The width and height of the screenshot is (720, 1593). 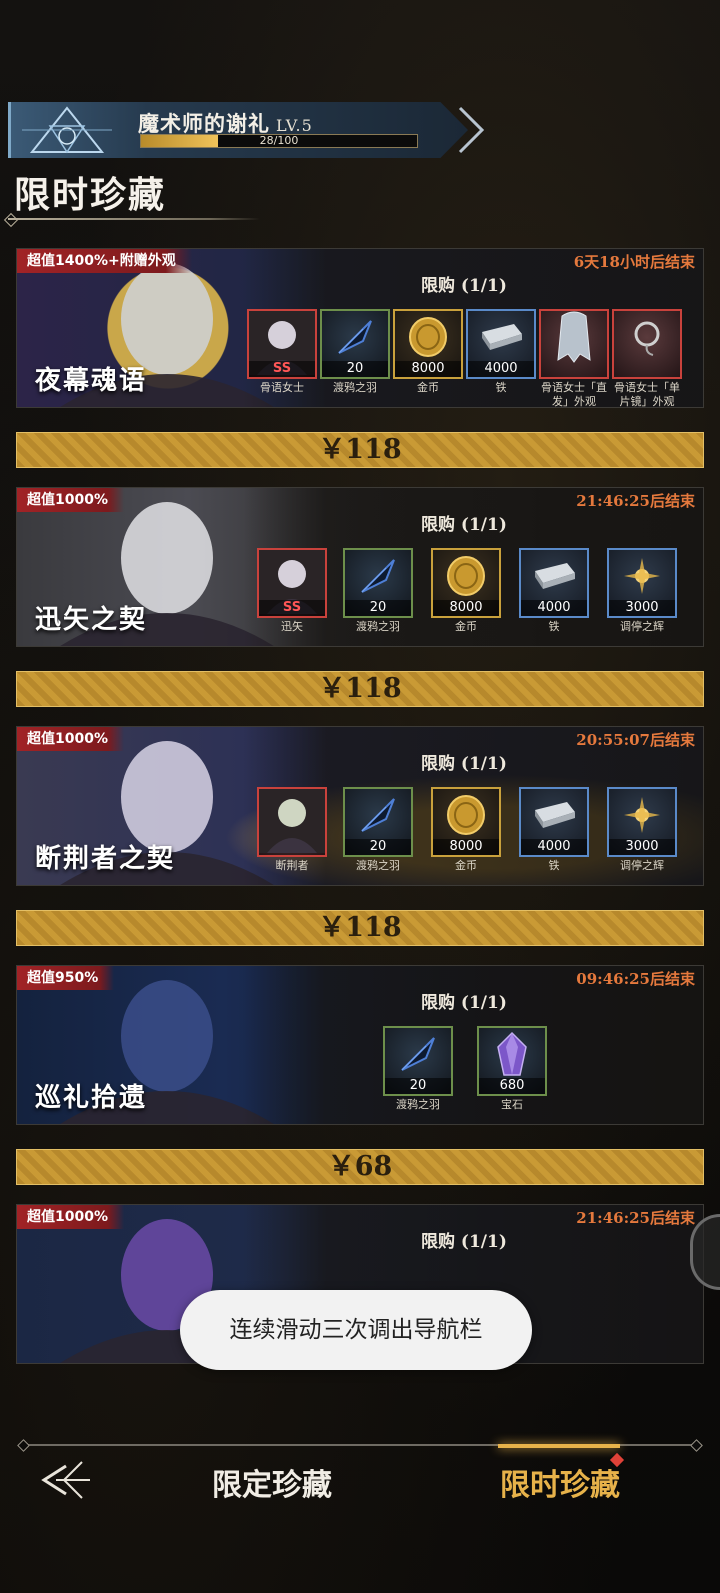 What do you see at coordinates (64, 1480) in the screenshot?
I see `back-icon` at bounding box center [64, 1480].